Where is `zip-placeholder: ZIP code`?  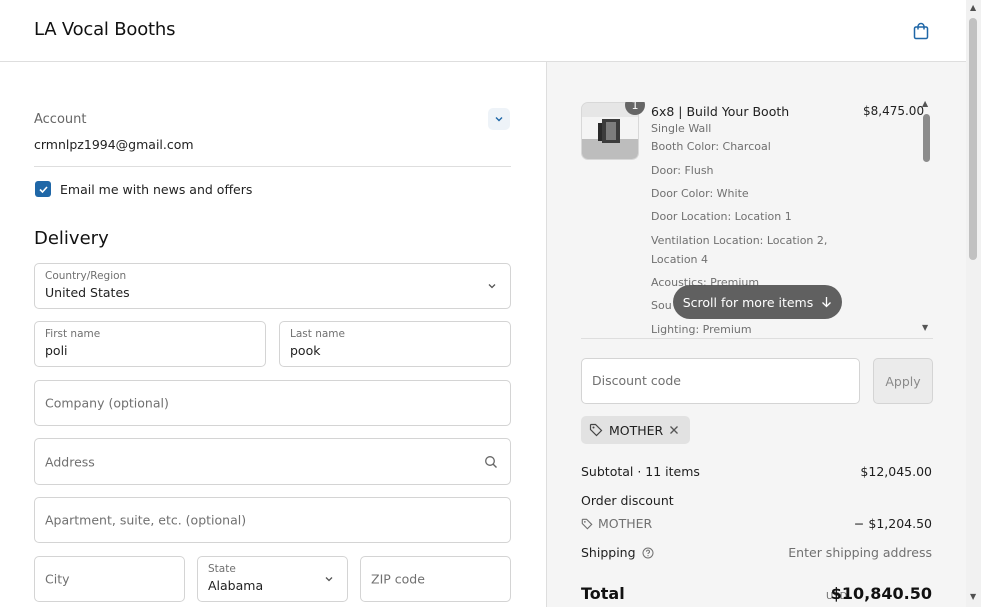
zip-placeholder: ZIP code is located at coordinates (398, 579).